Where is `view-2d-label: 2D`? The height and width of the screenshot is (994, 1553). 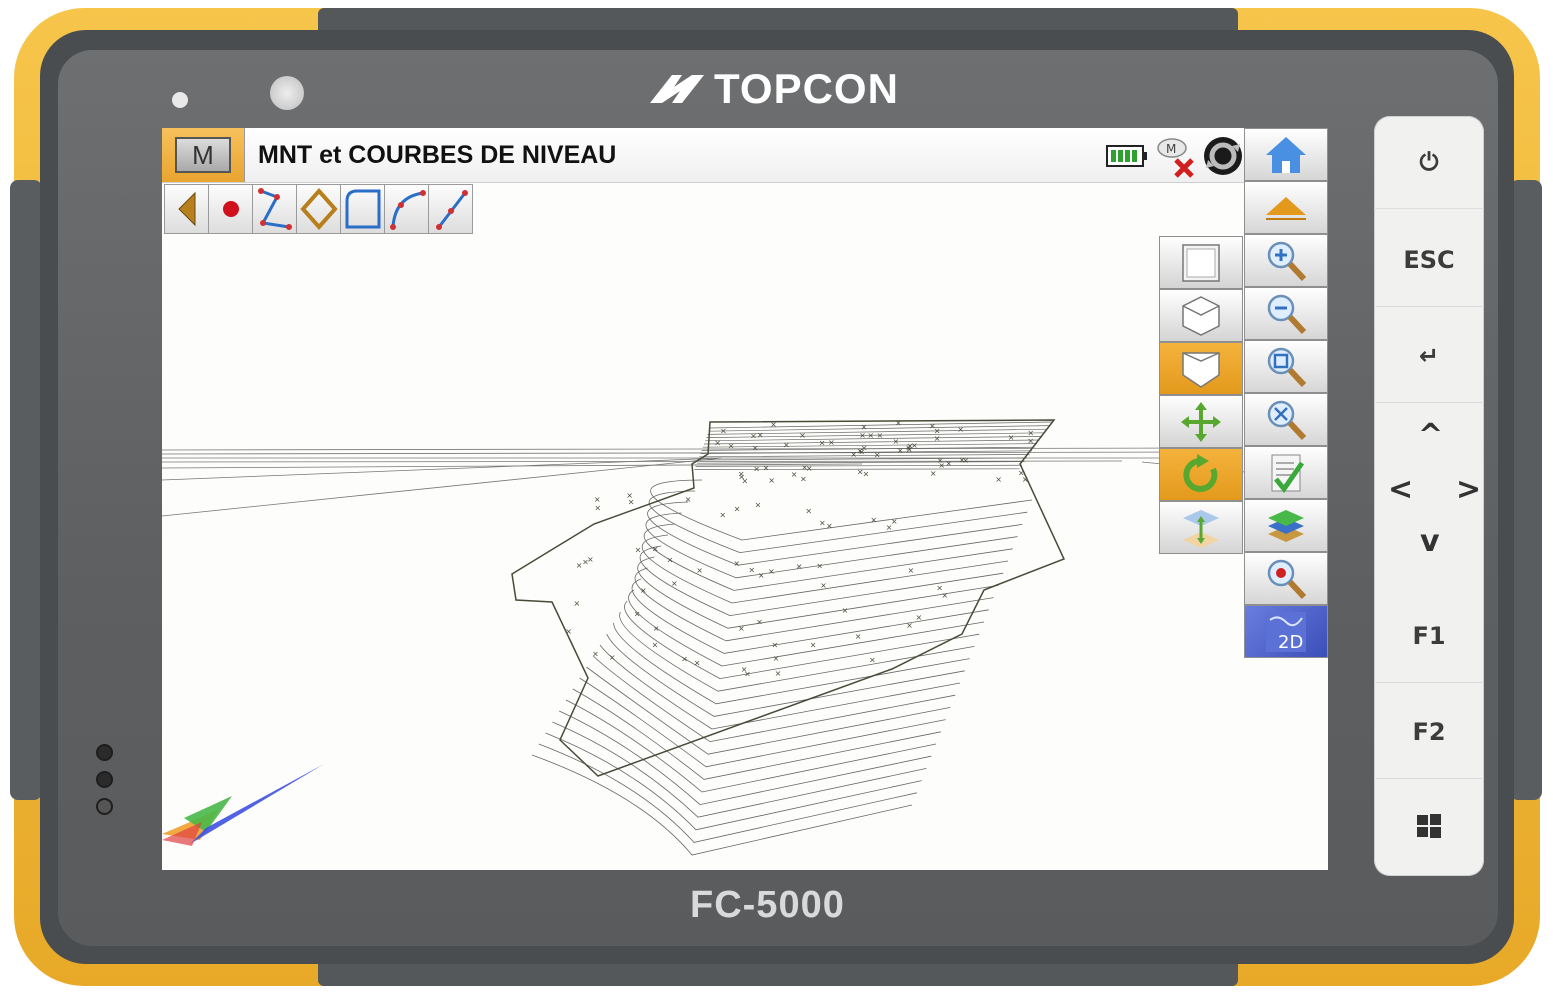 view-2d-label: 2D is located at coordinates (1290, 642).